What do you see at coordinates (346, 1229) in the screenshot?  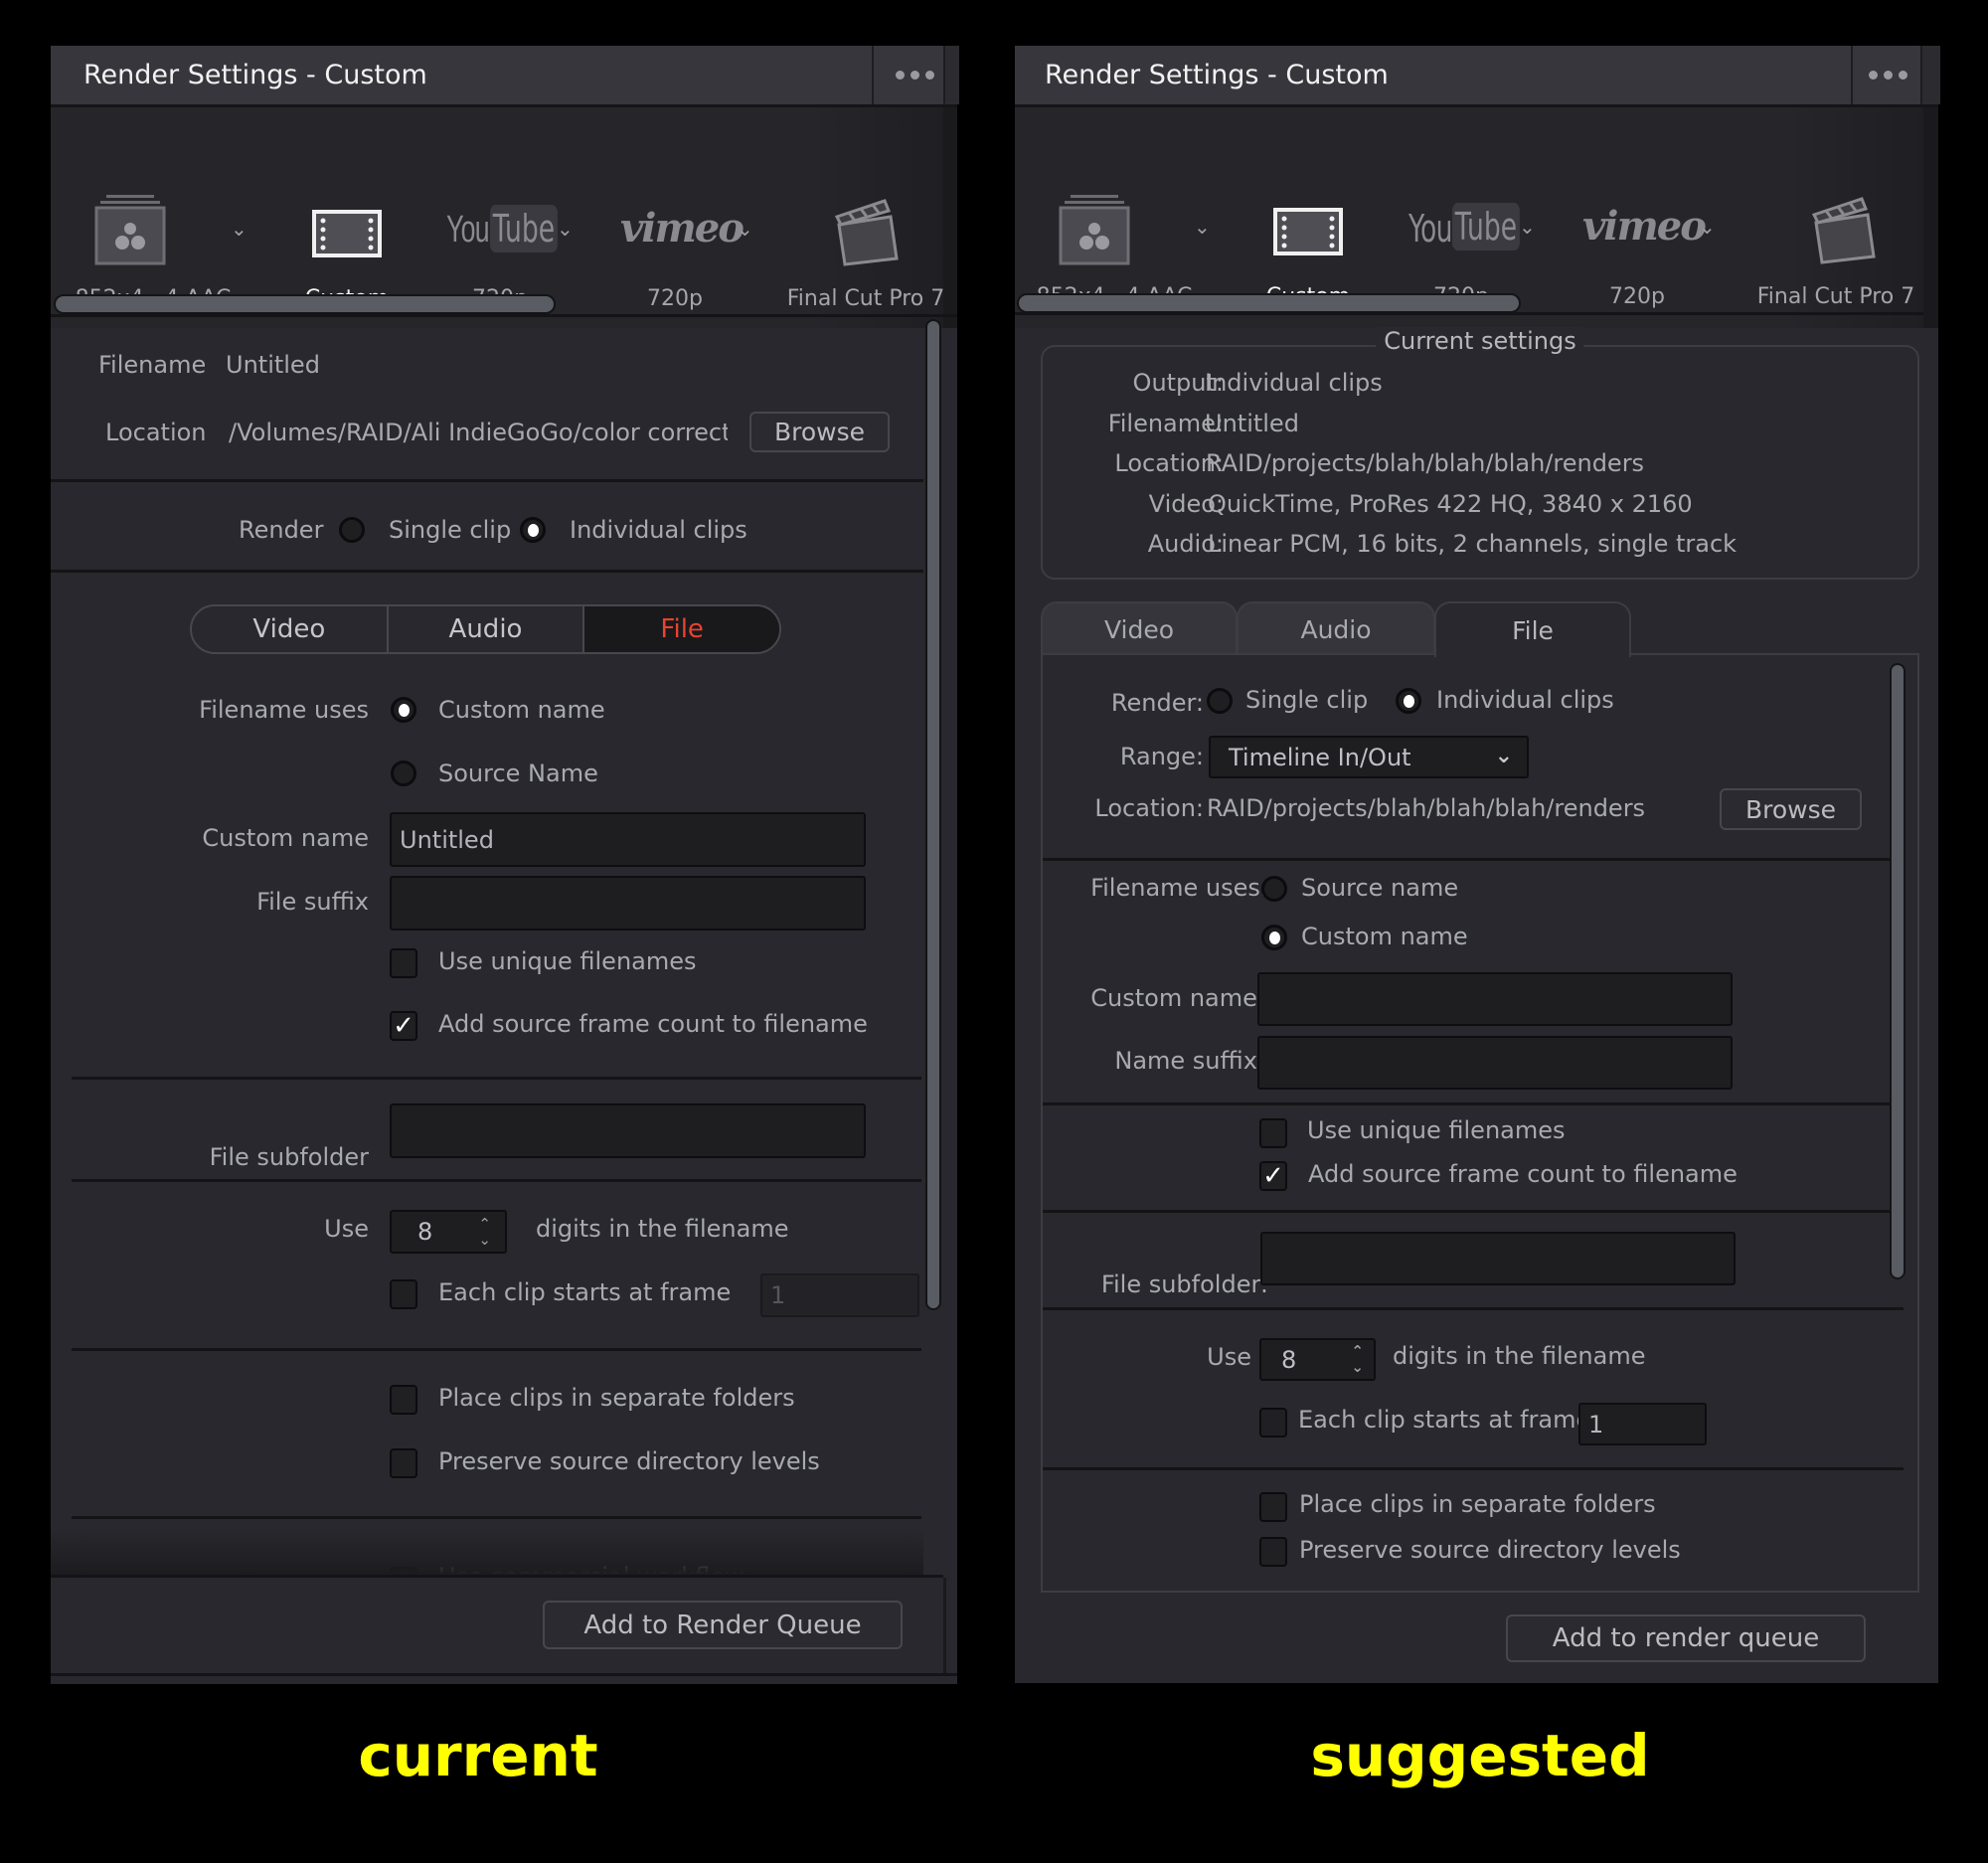 I see `use-digits-prefix: Use` at bounding box center [346, 1229].